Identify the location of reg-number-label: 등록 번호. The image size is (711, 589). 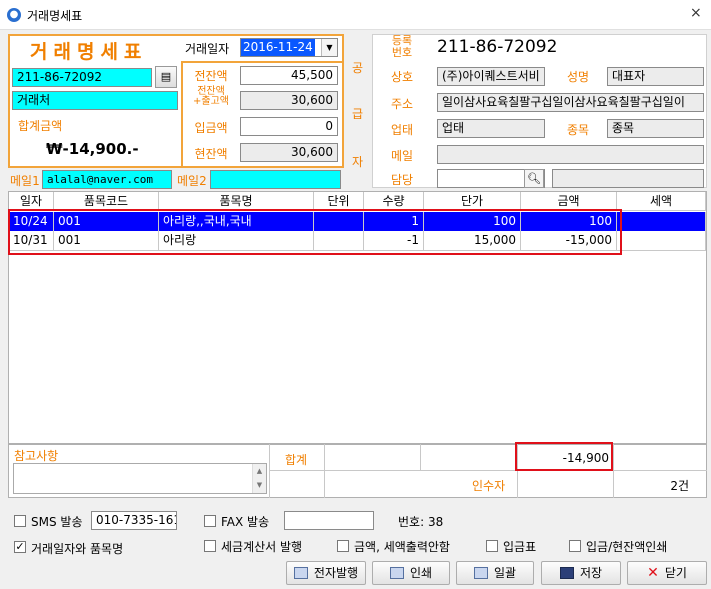
(402, 46).